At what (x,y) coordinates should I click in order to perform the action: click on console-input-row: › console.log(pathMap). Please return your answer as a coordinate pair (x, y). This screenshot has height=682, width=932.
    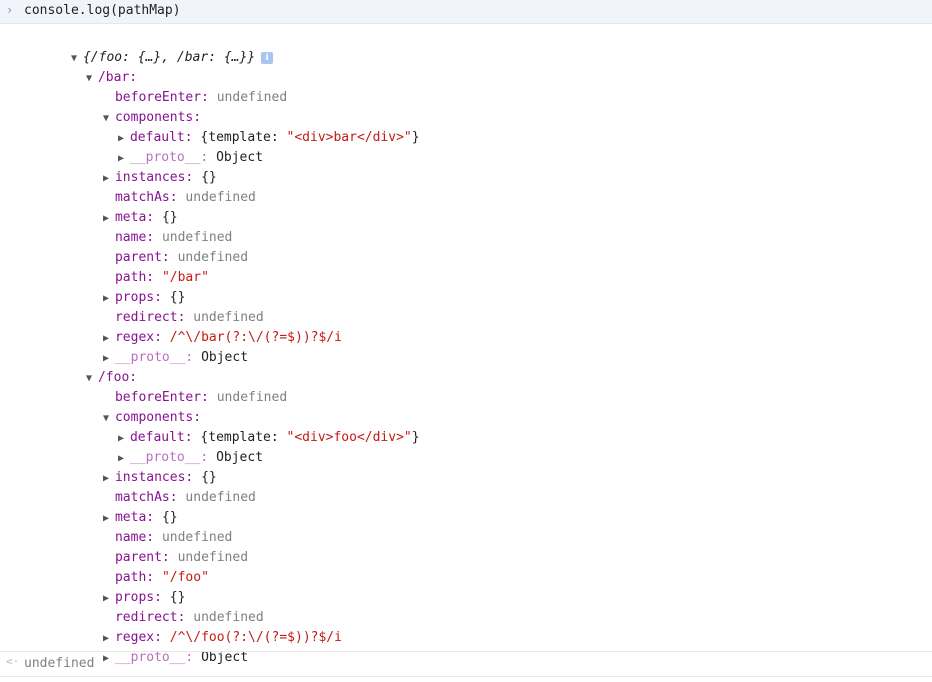
    Looking at the image, I should click on (466, 12).